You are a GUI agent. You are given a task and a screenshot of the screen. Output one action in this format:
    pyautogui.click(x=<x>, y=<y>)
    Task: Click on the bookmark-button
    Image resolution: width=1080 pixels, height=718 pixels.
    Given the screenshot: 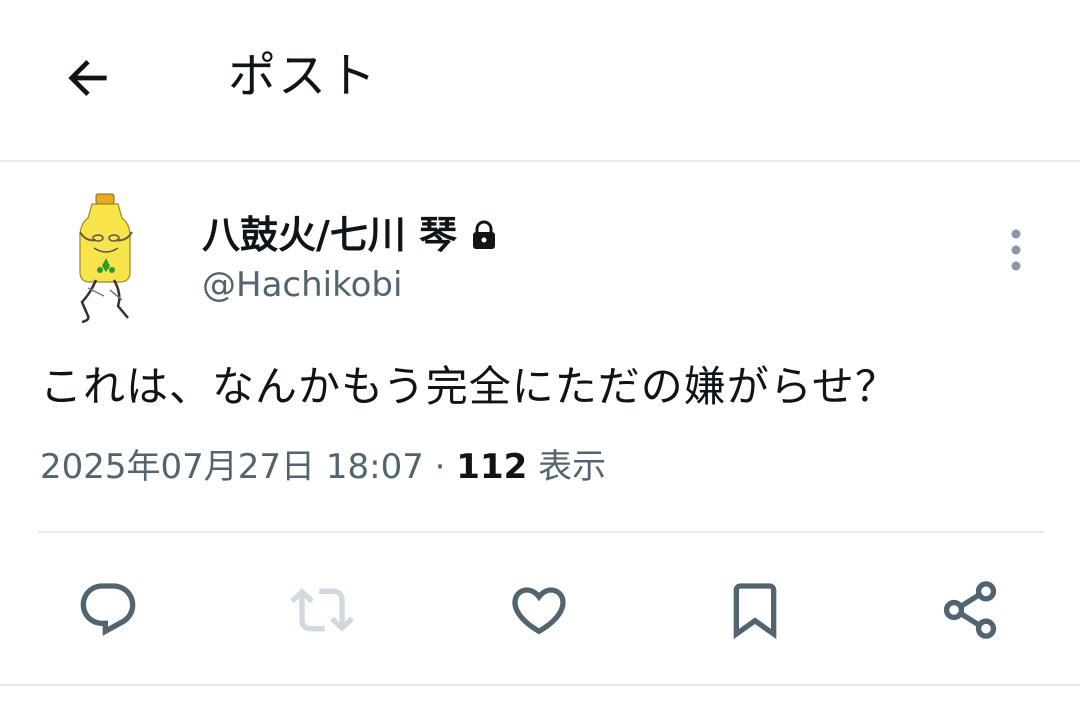 What is the action you would take?
    pyautogui.click(x=755, y=610)
    